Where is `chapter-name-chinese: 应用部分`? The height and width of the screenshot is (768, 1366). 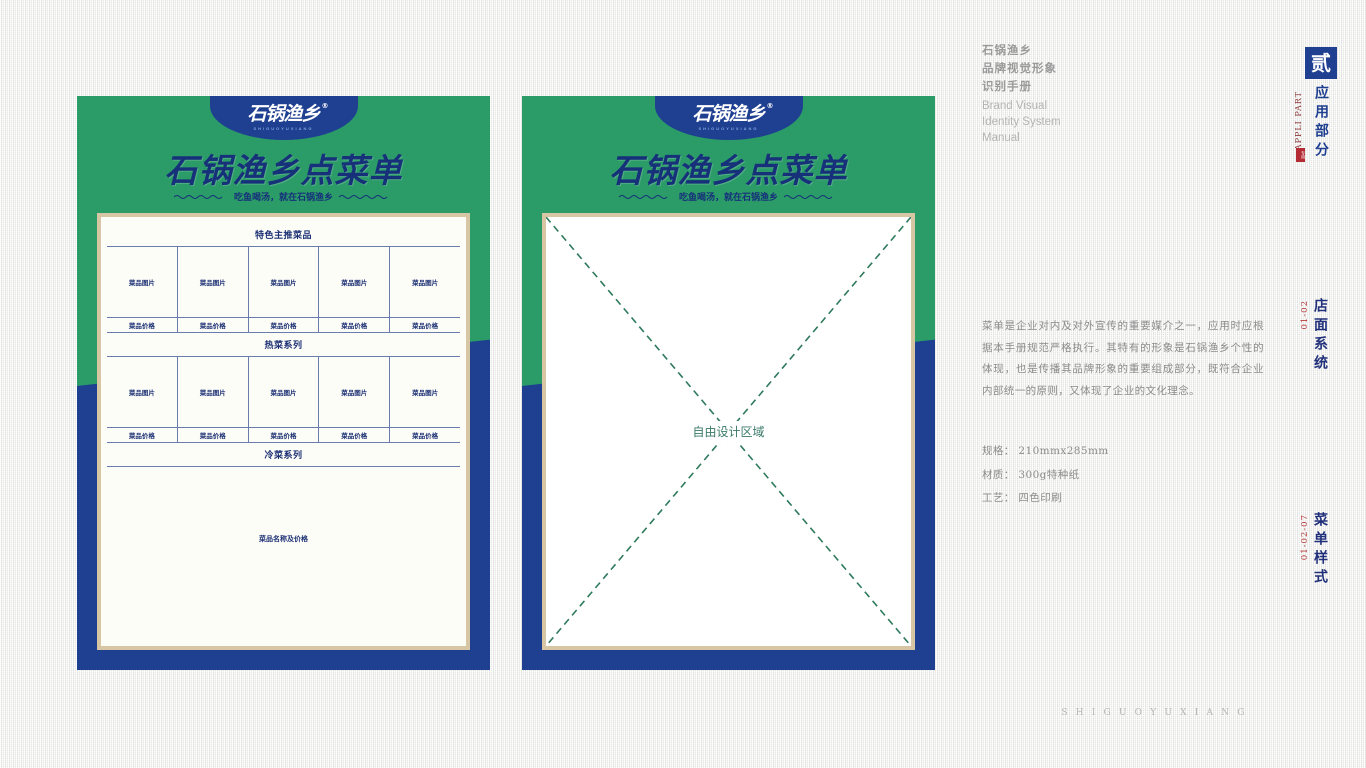 chapter-name-chinese: 应用部分 is located at coordinates (1321, 123).